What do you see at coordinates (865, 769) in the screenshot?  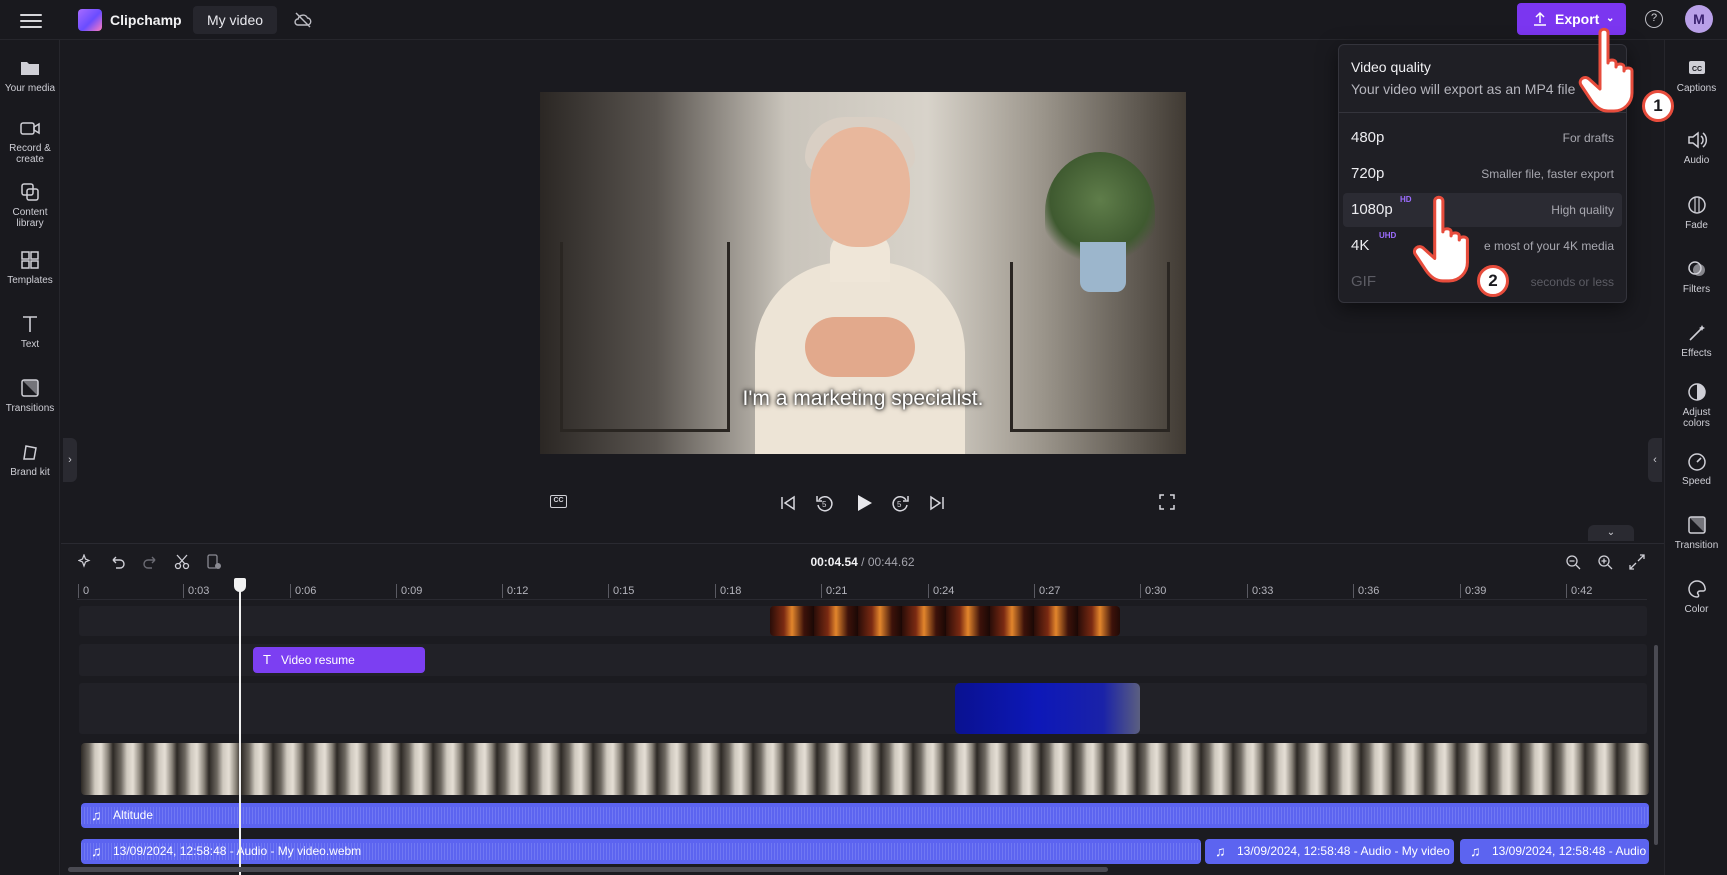 I see `video-clip` at bounding box center [865, 769].